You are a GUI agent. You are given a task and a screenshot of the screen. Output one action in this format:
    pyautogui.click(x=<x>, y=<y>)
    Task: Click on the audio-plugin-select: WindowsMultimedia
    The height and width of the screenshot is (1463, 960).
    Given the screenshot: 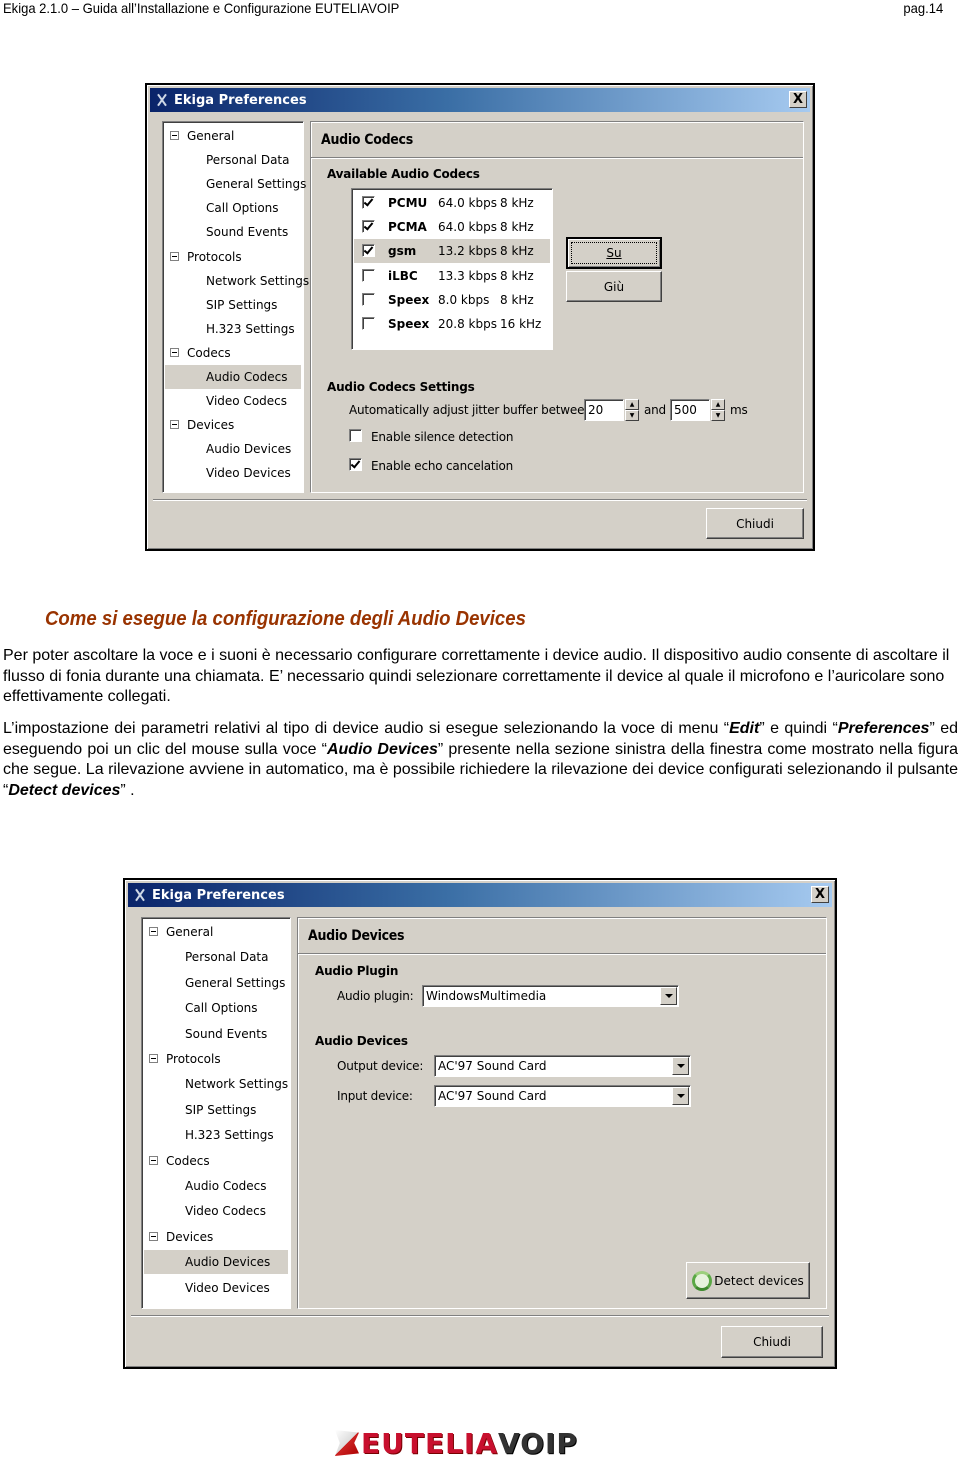 What is the action you would take?
    pyautogui.click(x=550, y=996)
    